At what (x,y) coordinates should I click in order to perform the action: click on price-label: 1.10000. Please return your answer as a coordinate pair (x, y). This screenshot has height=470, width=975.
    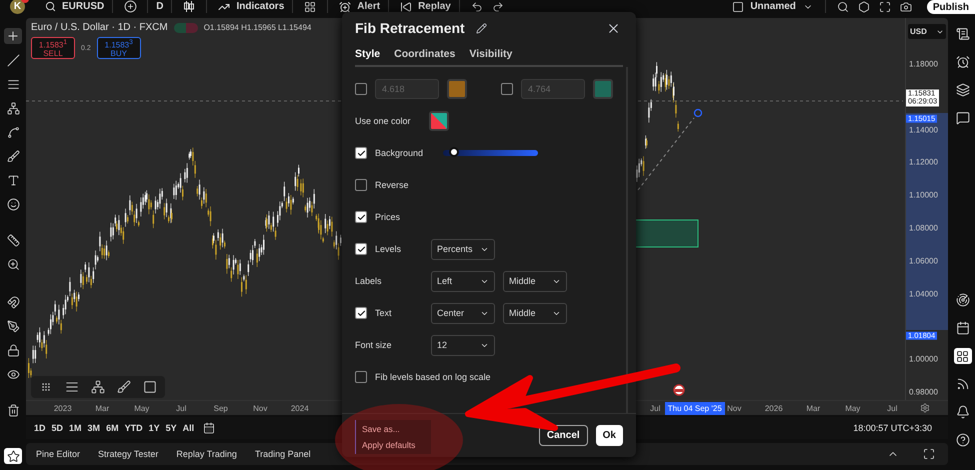
    Looking at the image, I should click on (923, 195).